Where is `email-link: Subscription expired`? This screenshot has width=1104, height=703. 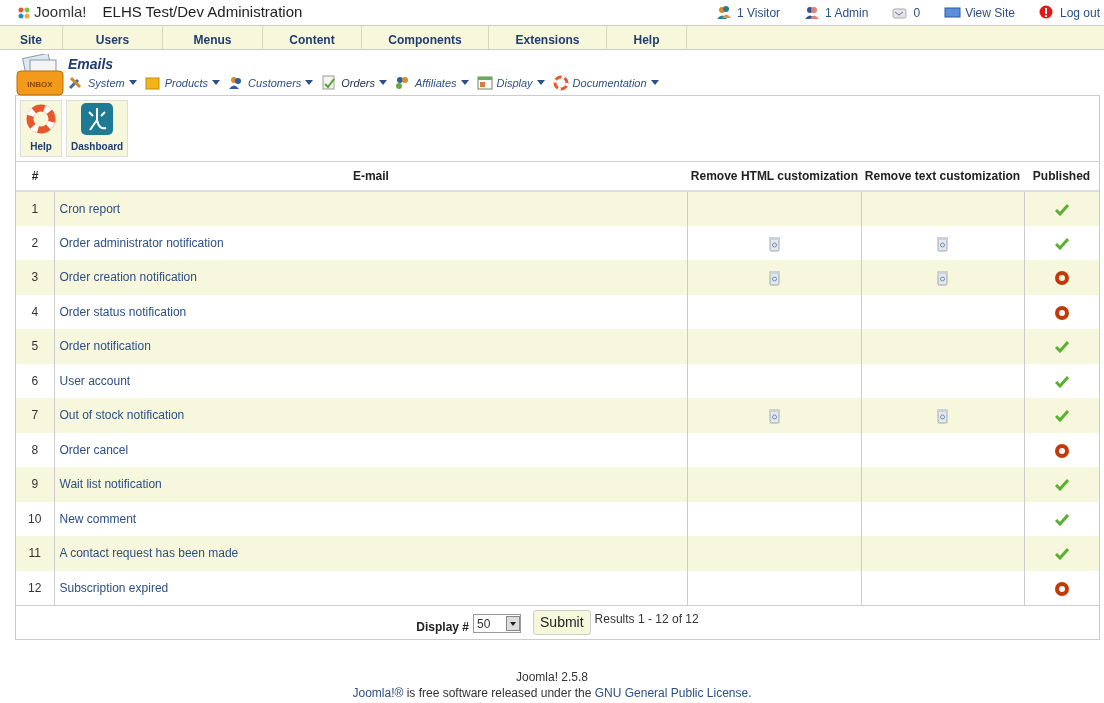 email-link: Subscription expired is located at coordinates (114, 587).